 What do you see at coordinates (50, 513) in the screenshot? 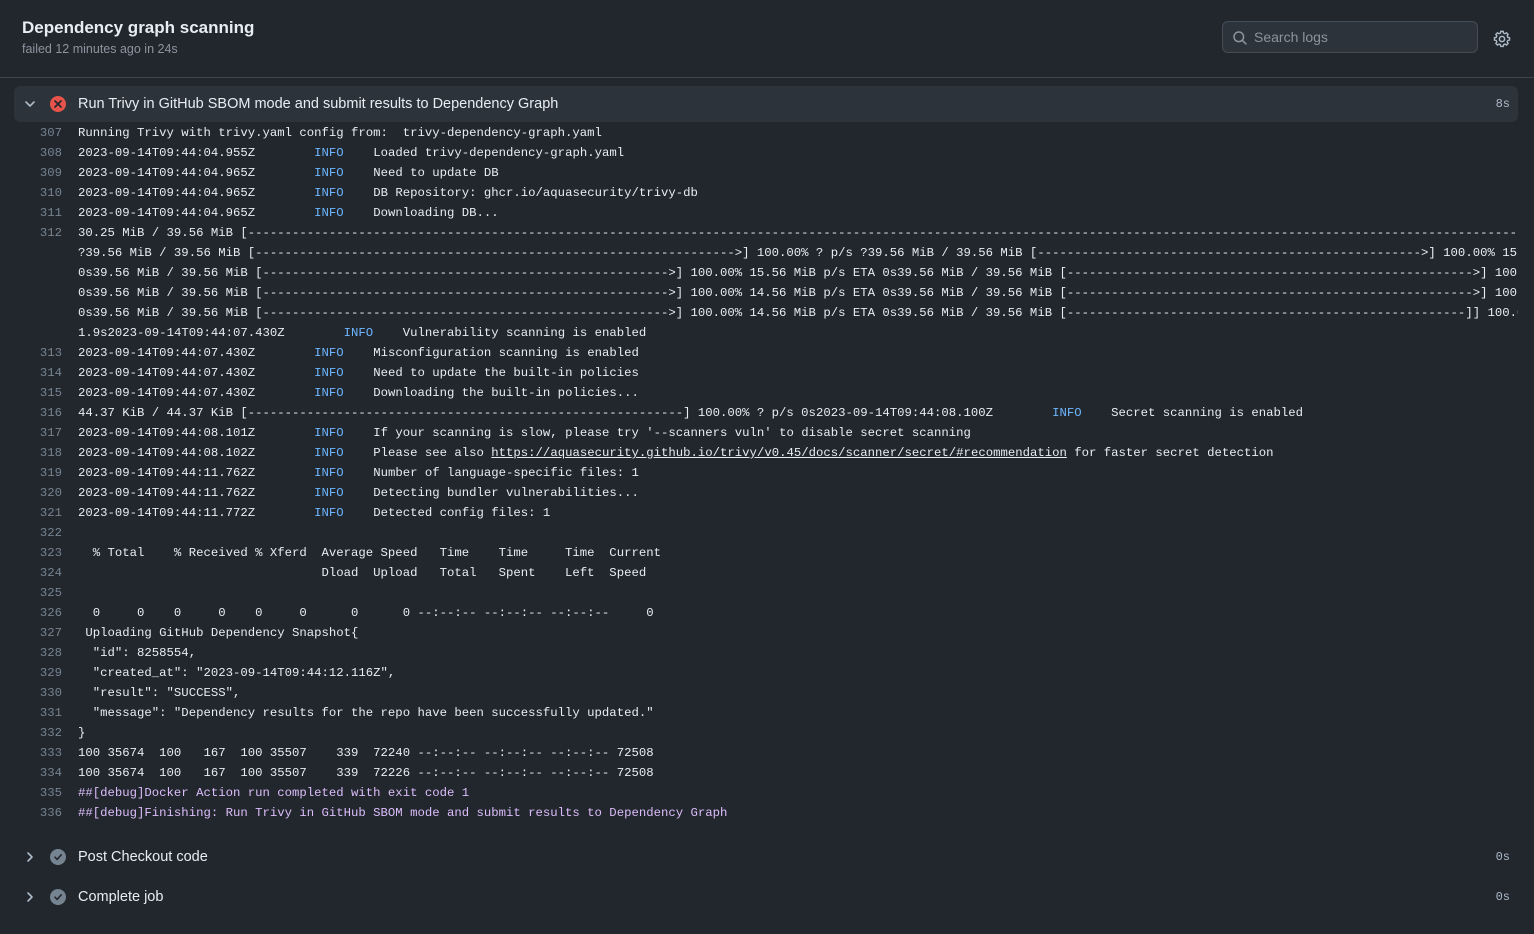
I see `line-number: 321` at bounding box center [50, 513].